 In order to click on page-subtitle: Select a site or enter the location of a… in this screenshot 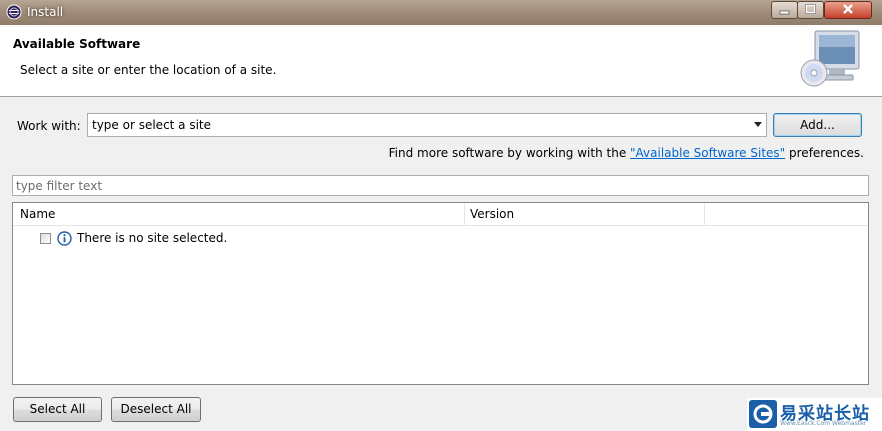, I will do `click(148, 70)`.